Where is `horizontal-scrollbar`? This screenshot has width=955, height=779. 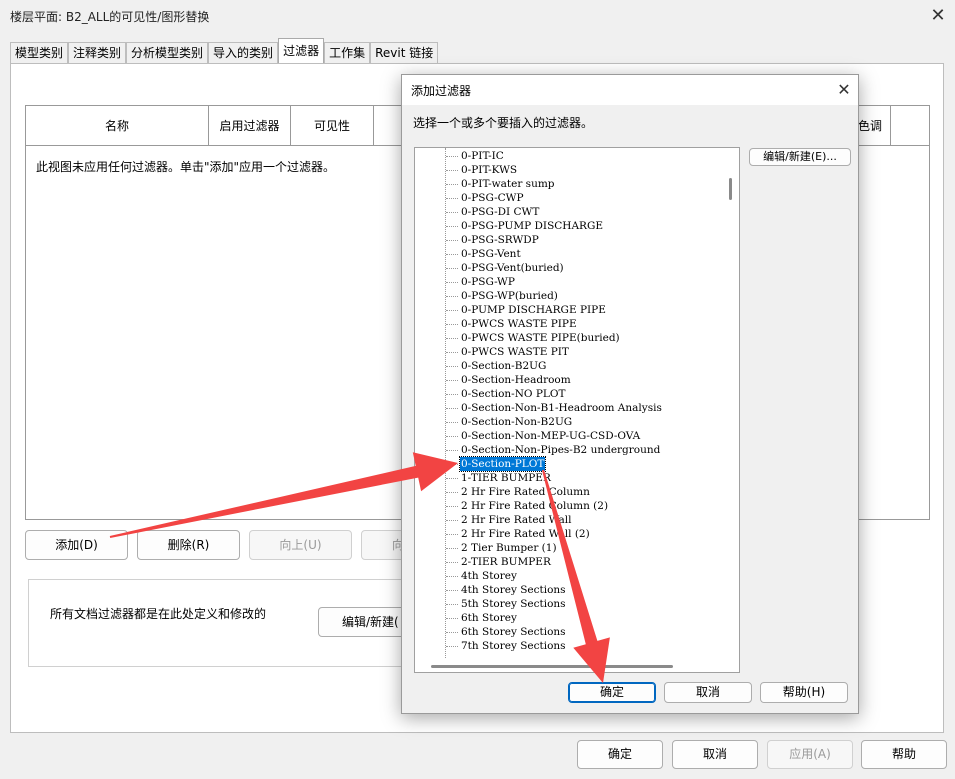
horizontal-scrollbar is located at coordinates (570, 666).